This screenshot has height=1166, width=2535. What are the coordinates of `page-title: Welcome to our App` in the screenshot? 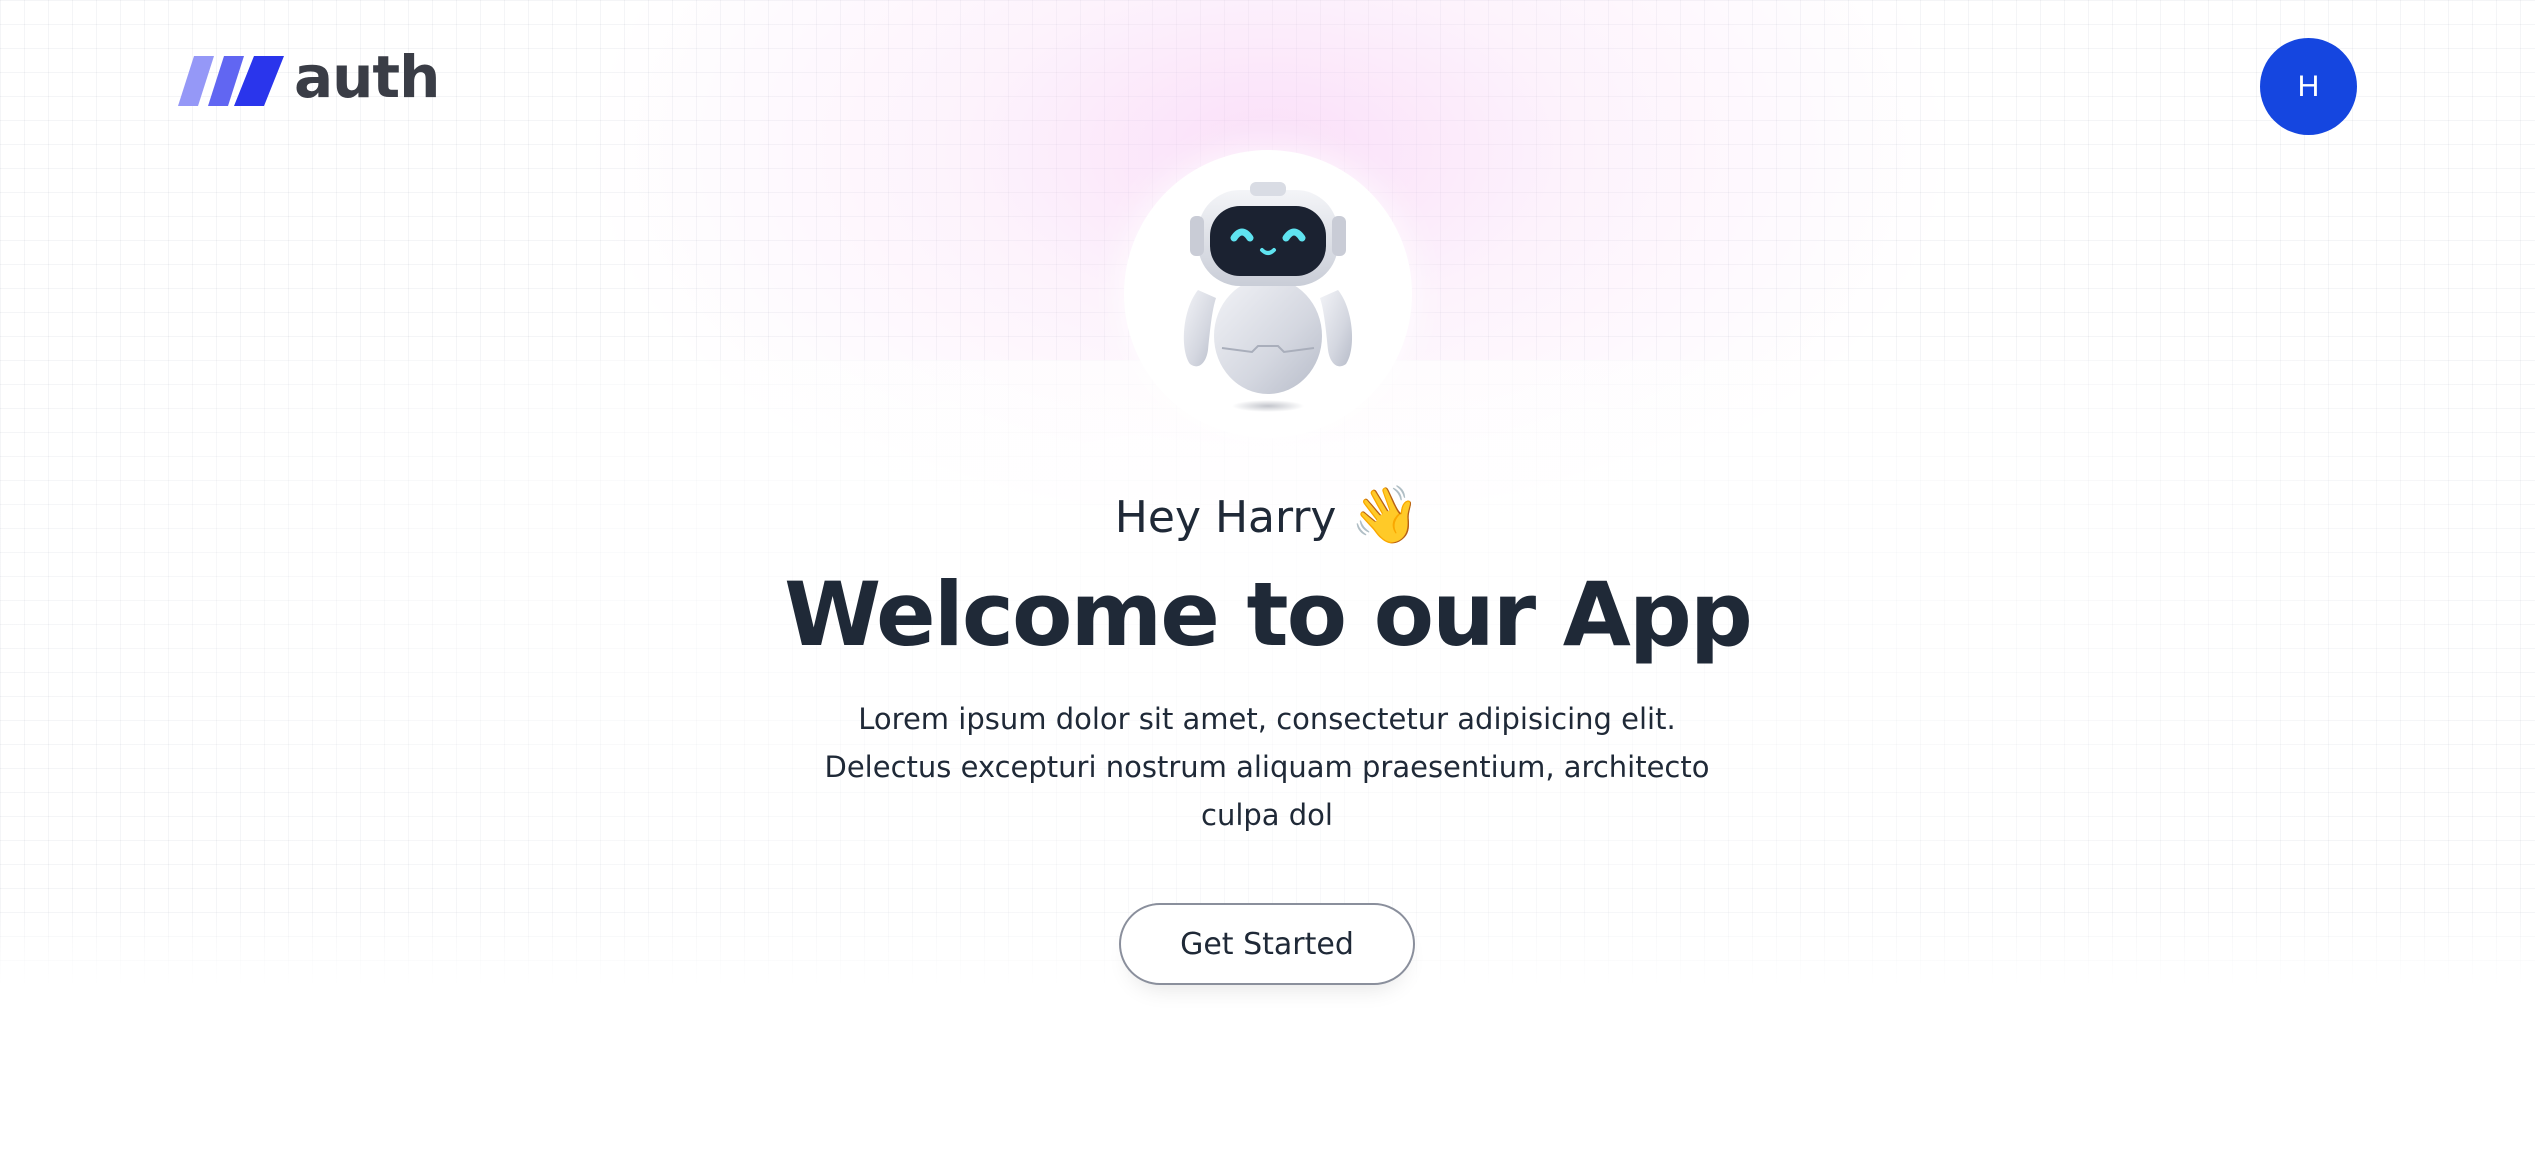 It's located at (1268, 614).